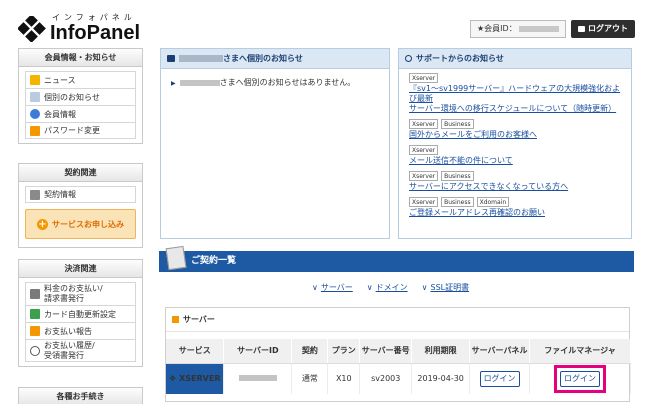 This screenshot has width=650, height=404. I want to click on sidebar-item-contract-info: 契約情報, so click(80, 194).